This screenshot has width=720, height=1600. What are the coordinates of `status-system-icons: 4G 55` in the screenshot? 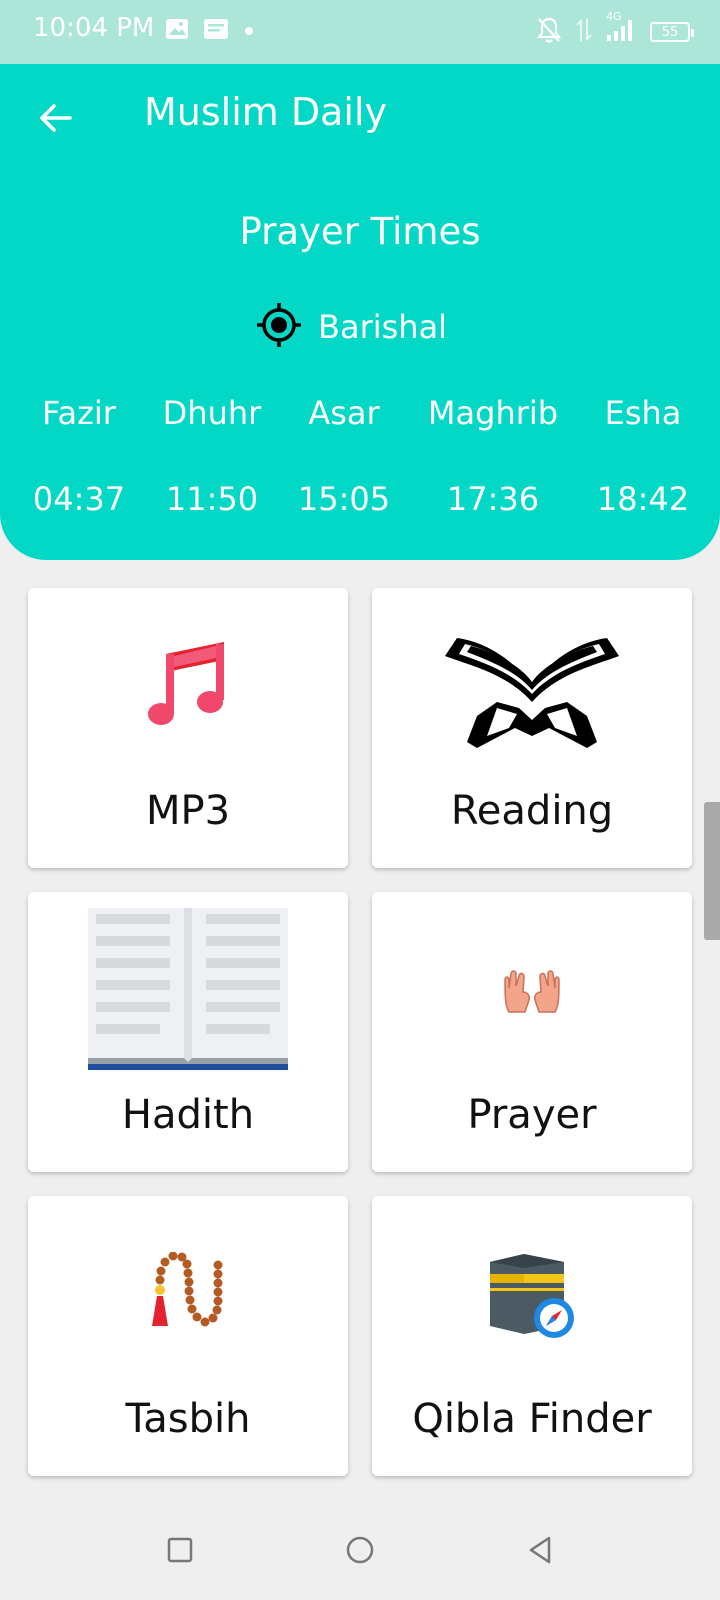 It's located at (615, 29).